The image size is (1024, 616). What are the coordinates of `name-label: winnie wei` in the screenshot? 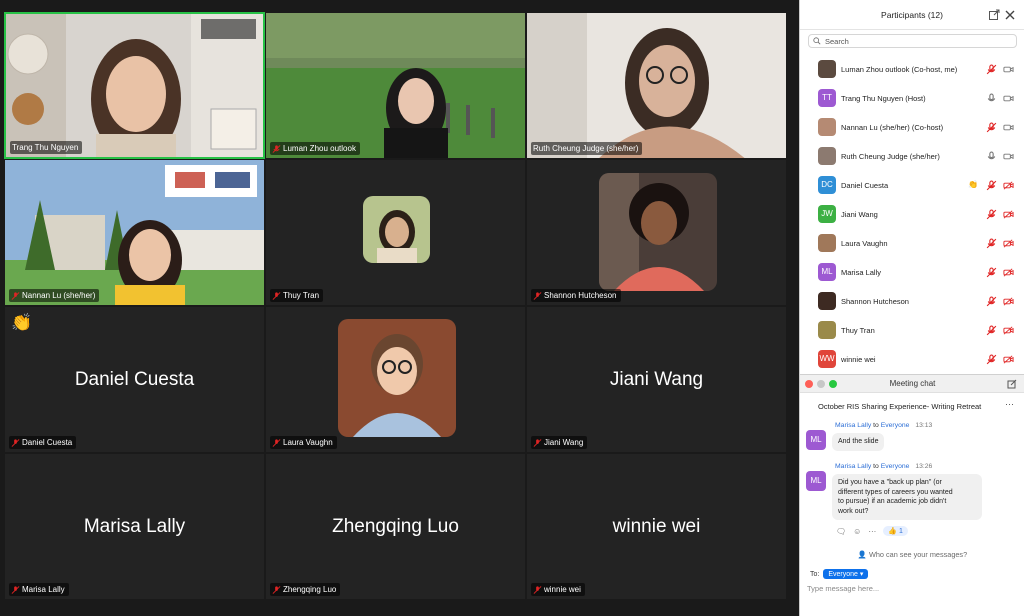 It's located at (558, 589).